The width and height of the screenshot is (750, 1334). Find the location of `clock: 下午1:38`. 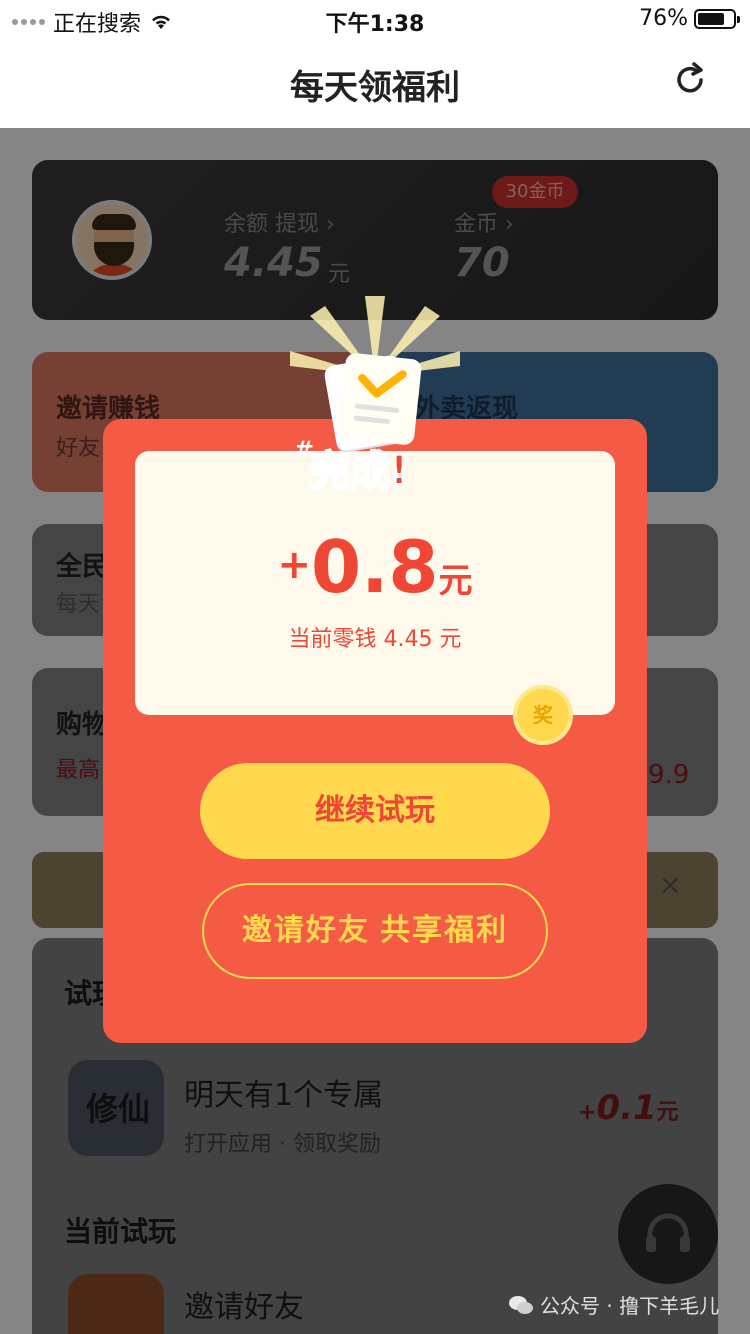

clock: 下午1:38 is located at coordinates (375, 24).